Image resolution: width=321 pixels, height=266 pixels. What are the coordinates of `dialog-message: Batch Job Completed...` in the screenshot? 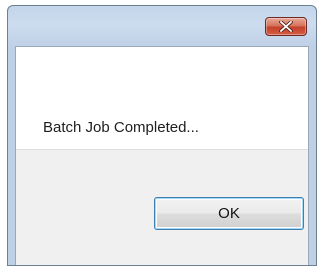 It's located at (121, 127).